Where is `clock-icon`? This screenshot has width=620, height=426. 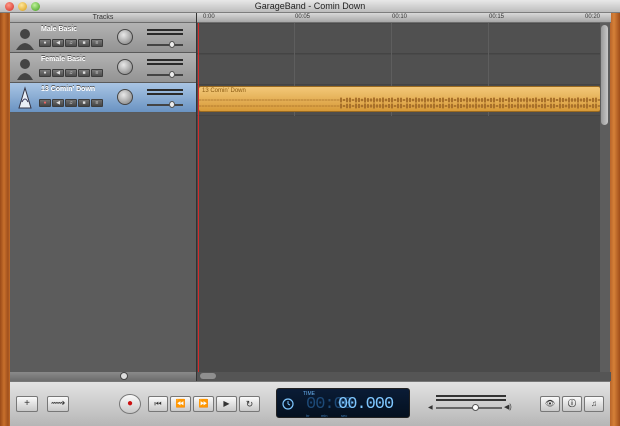 clock-icon is located at coordinates (288, 404).